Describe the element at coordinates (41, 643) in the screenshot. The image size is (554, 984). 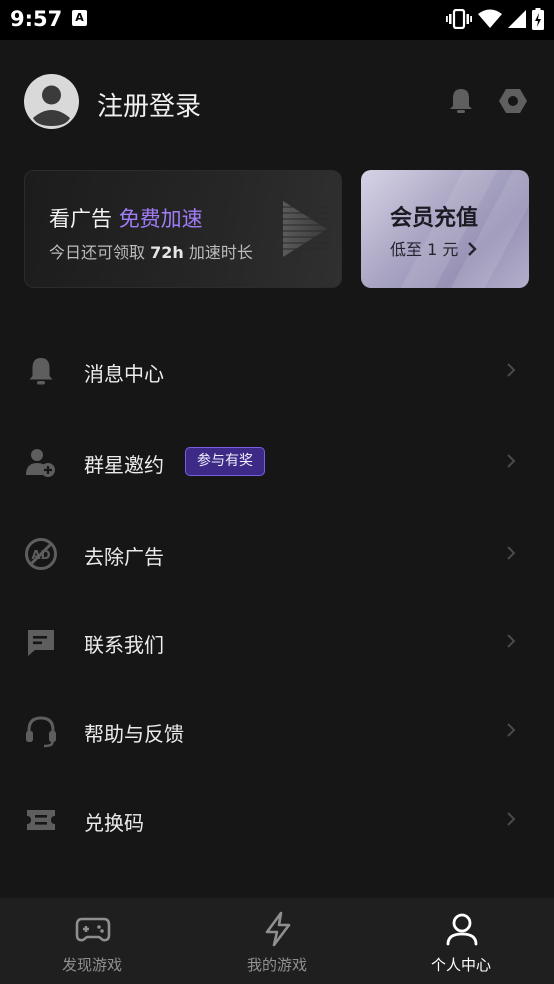
I see `chat-icon` at that location.